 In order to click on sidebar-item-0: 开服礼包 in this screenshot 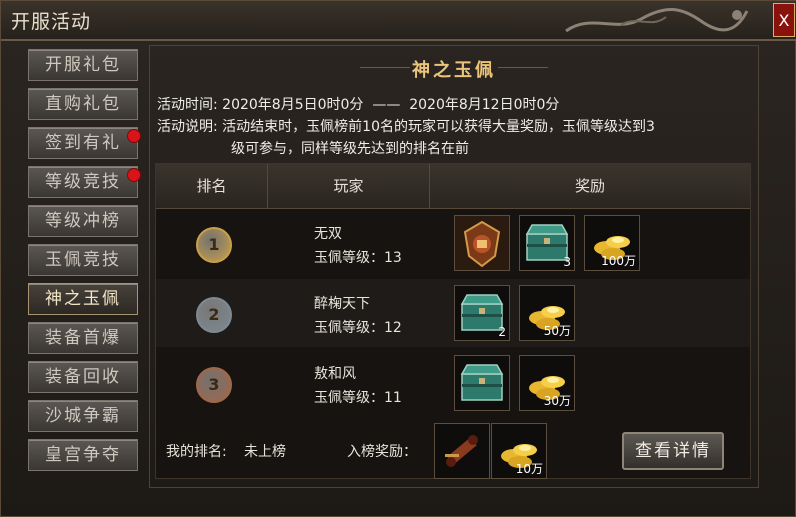, I will do `click(83, 65)`.